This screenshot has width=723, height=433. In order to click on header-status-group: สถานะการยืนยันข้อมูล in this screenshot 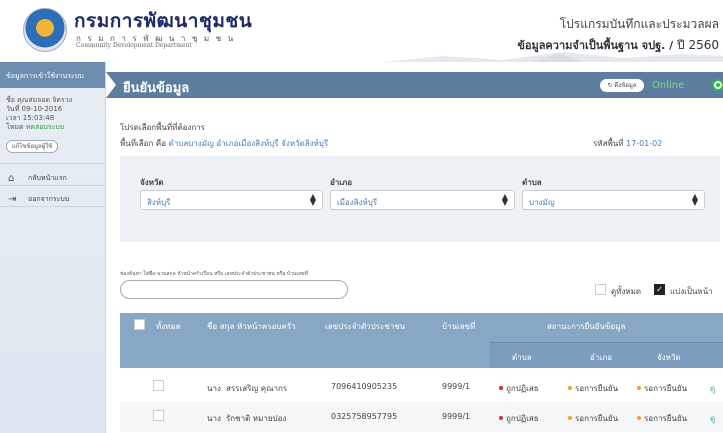, I will do `click(586, 326)`.